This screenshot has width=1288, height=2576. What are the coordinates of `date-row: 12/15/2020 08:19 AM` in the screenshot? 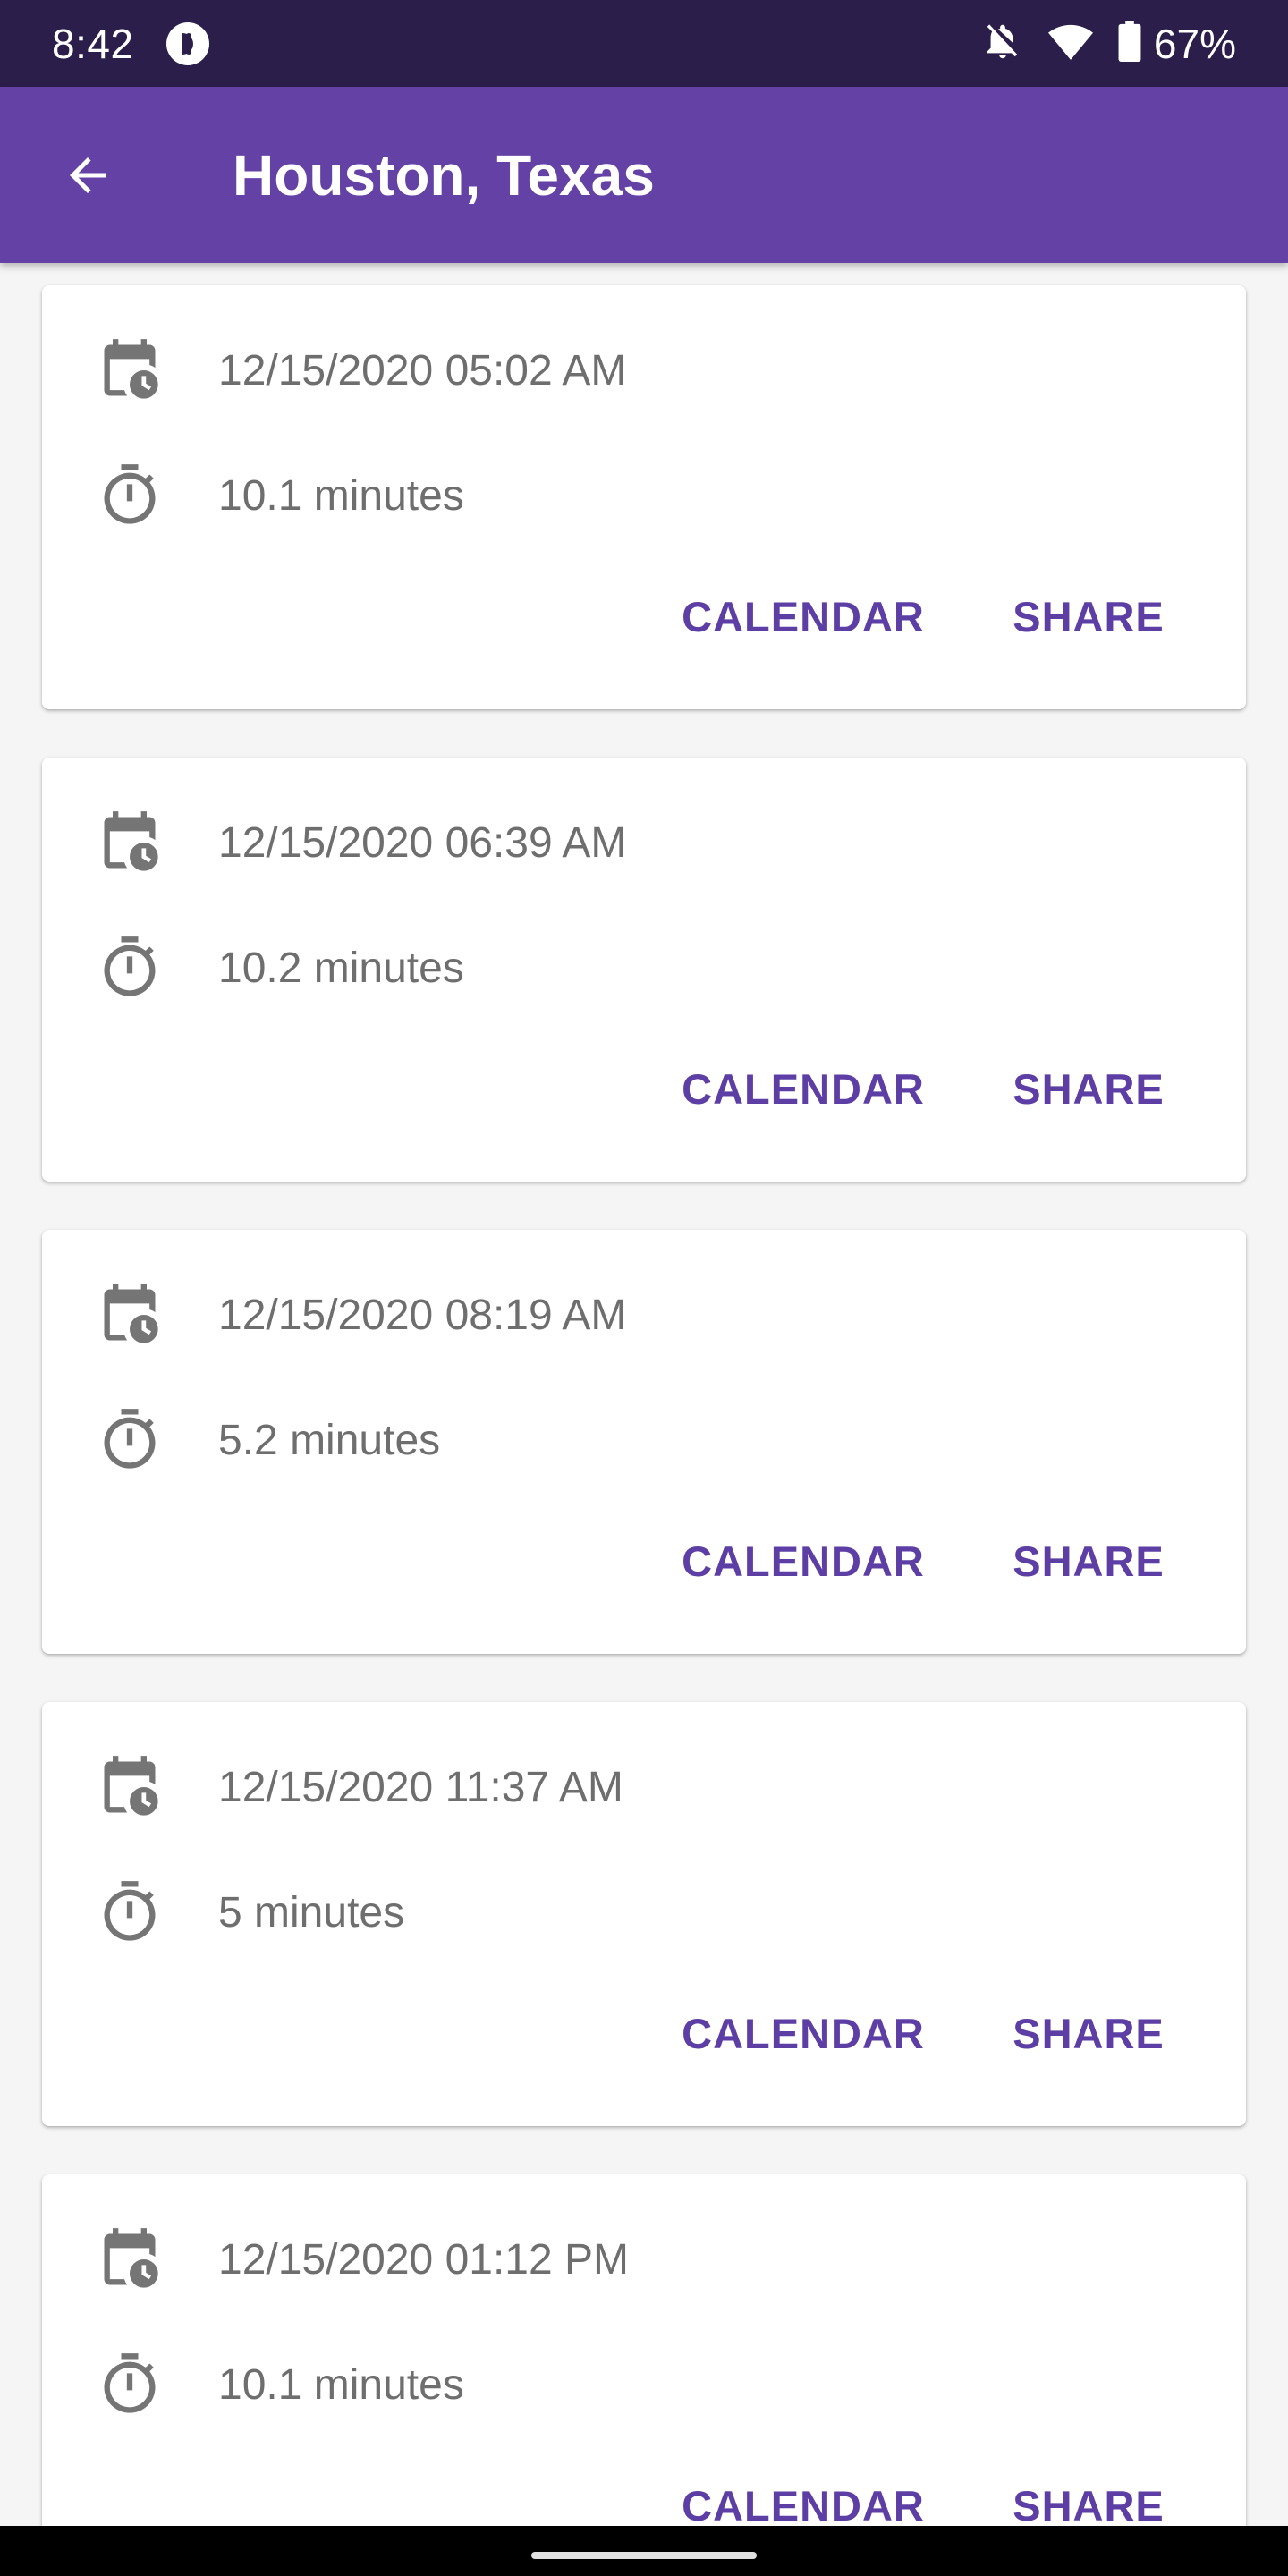 It's located at (644, 1315).